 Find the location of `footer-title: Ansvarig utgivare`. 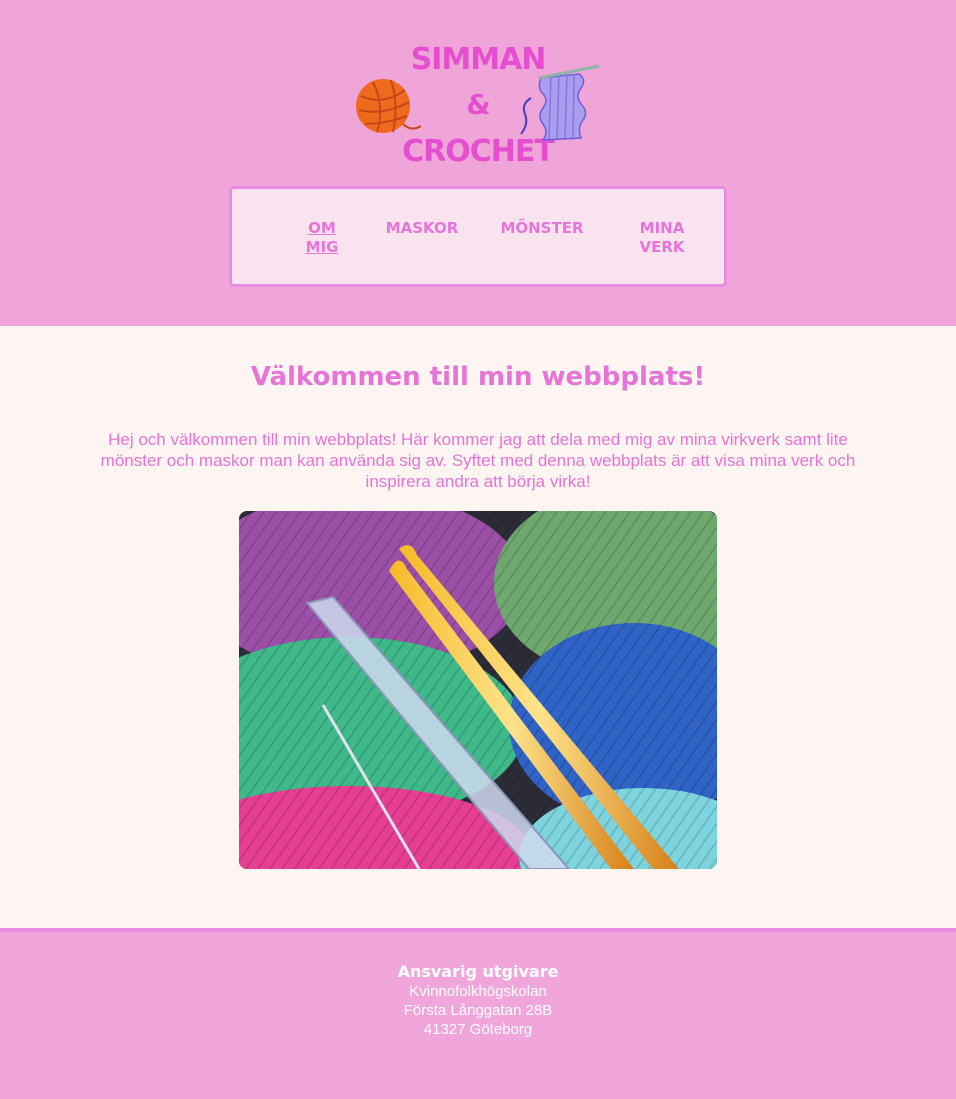

footer-title: Ansvarig utgivare is located at coordinates (478, 971).